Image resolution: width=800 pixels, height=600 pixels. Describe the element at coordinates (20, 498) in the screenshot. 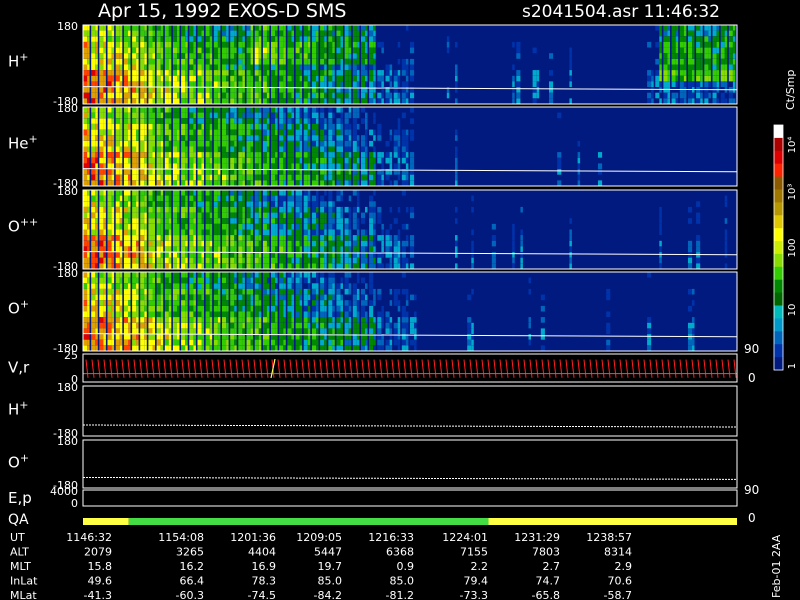

I see `panel-label: E,p` at that location.